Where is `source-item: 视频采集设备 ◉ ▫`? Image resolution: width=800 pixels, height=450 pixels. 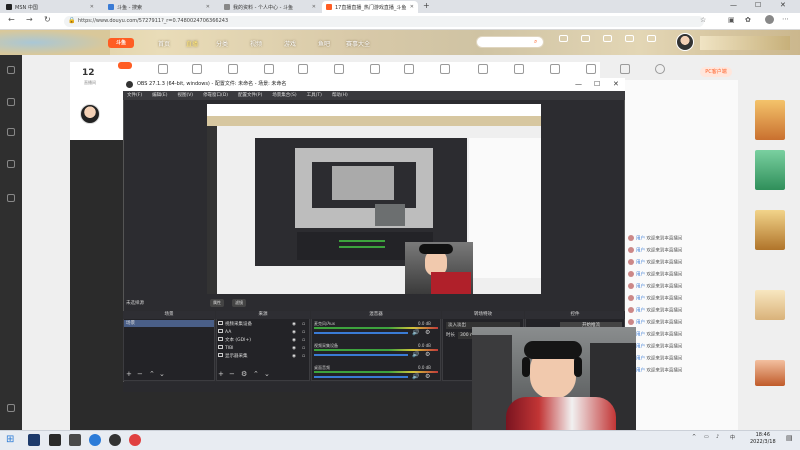 source-item: 视频采集设备 ◉ ▫ is located at coordinates (263, 324).